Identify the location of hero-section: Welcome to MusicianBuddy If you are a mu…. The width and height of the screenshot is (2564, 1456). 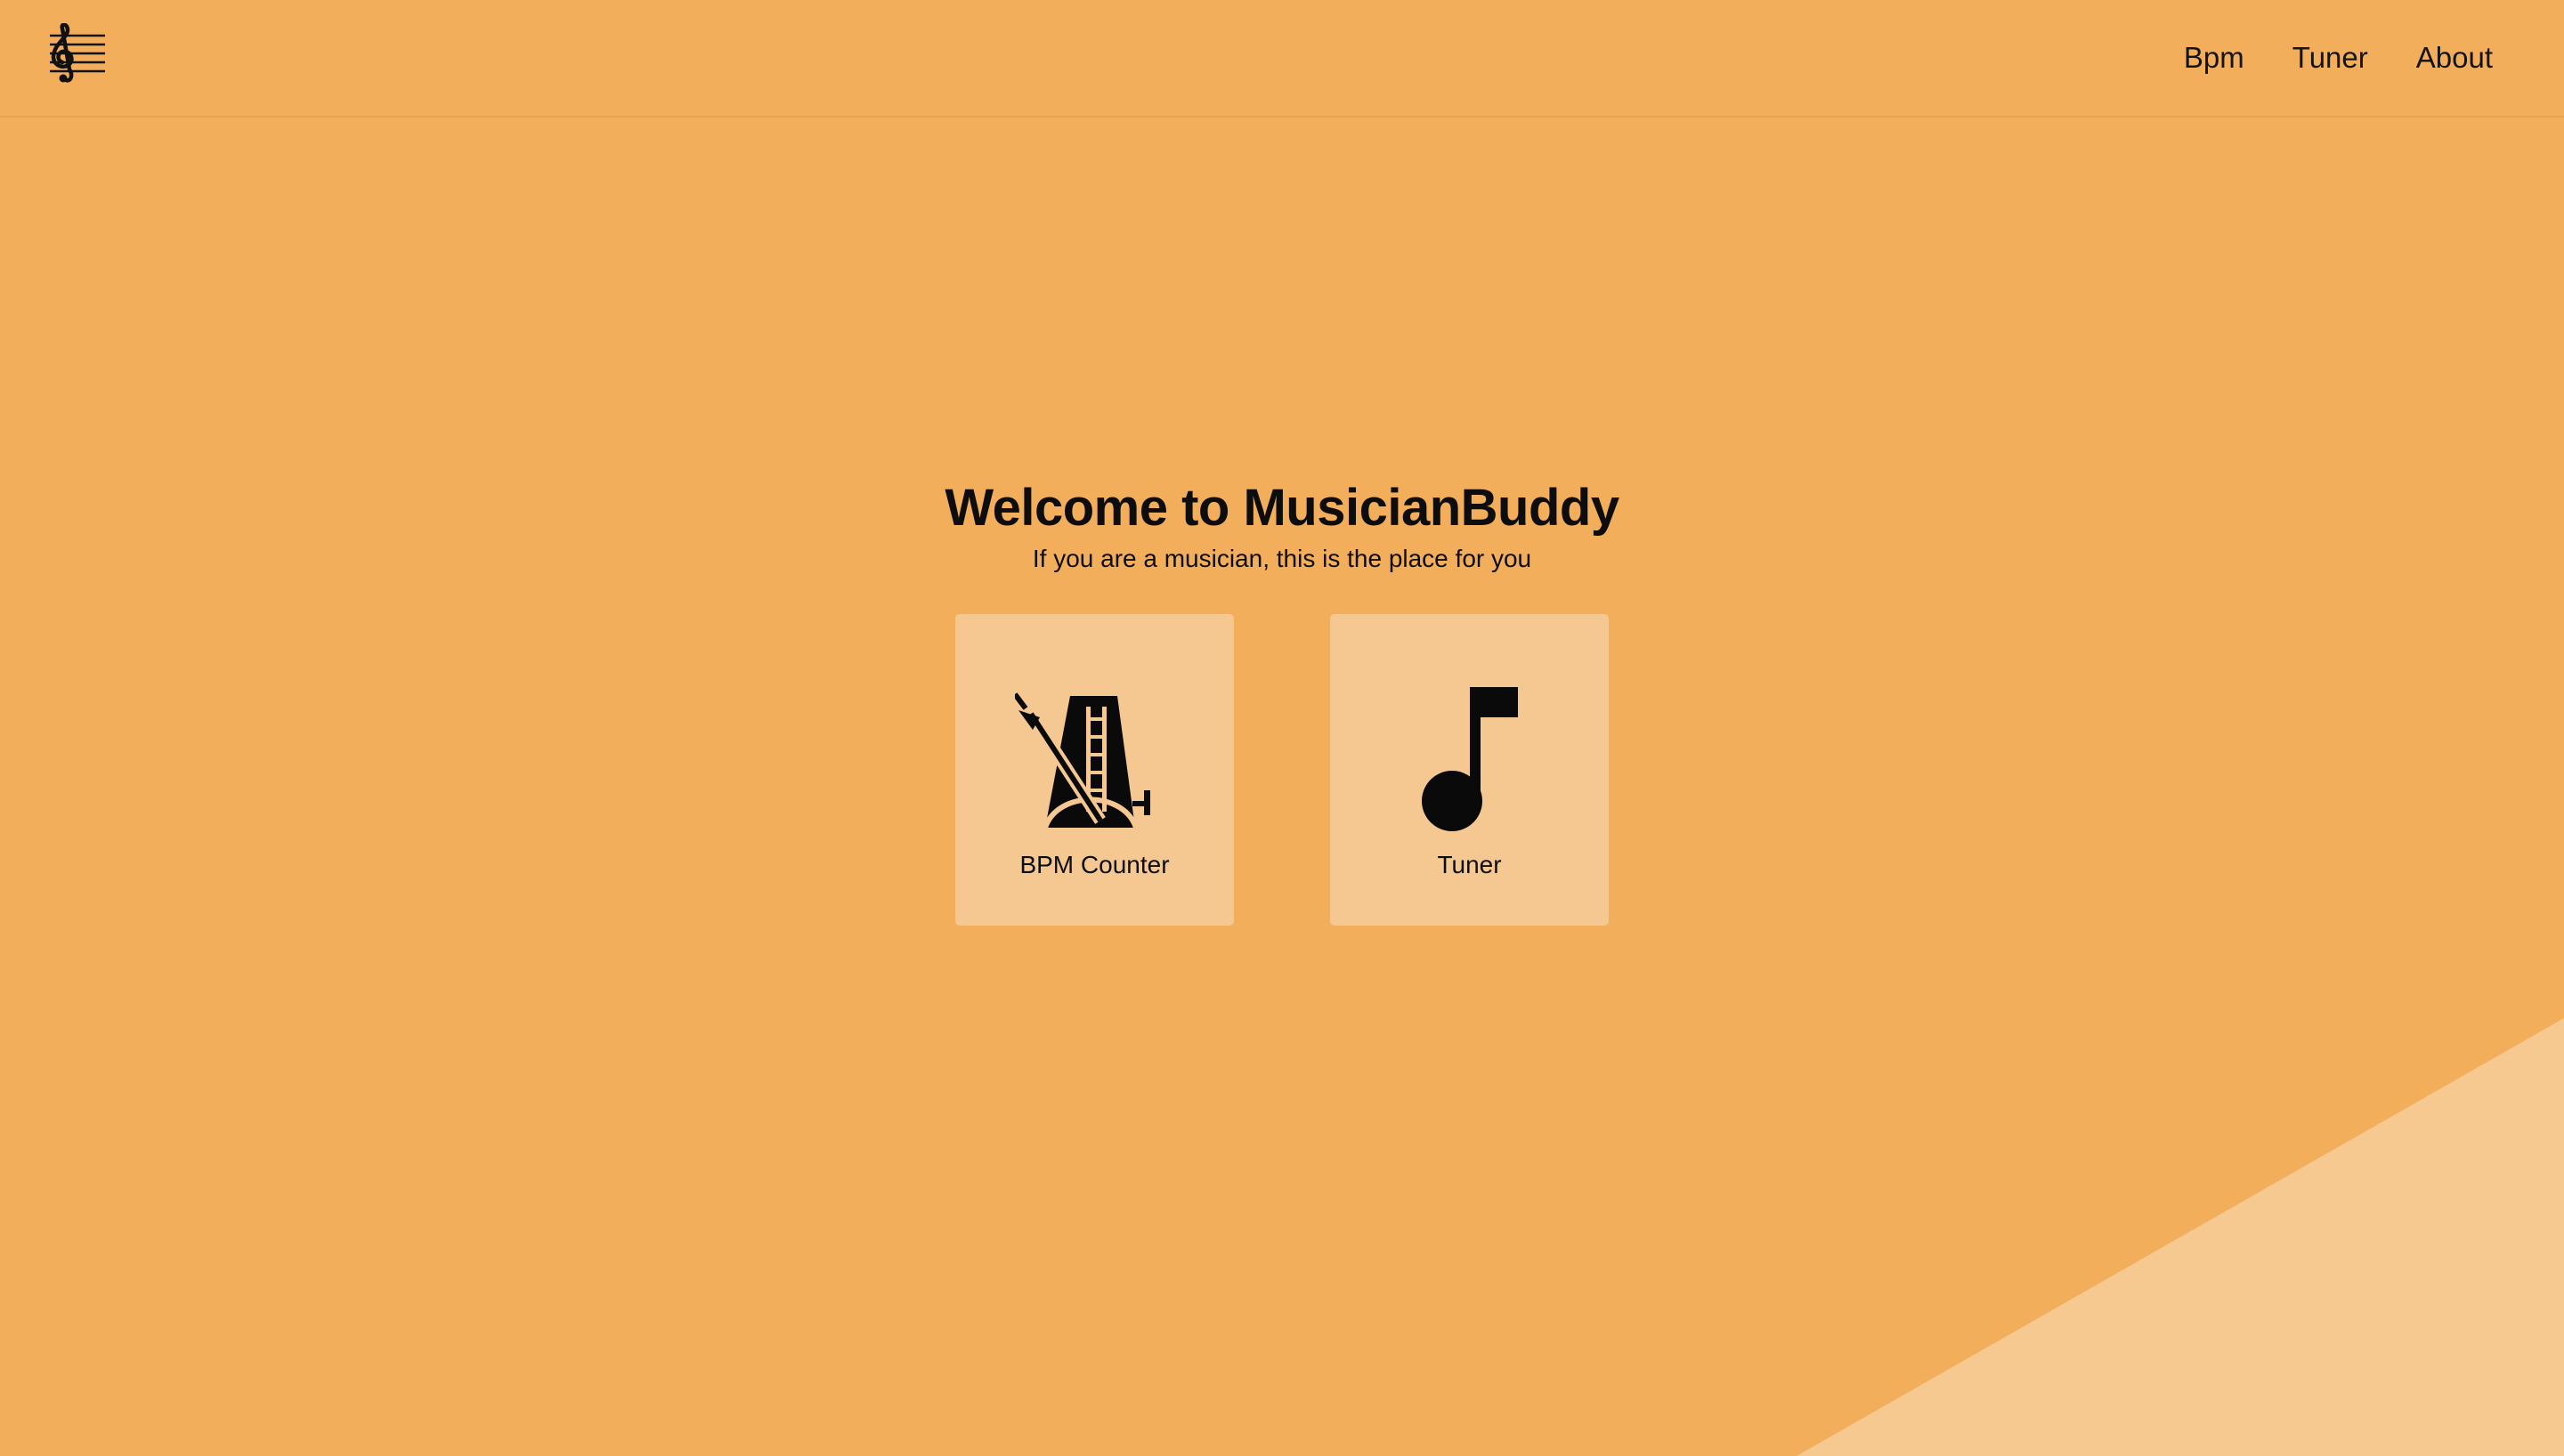
(1282, 526).